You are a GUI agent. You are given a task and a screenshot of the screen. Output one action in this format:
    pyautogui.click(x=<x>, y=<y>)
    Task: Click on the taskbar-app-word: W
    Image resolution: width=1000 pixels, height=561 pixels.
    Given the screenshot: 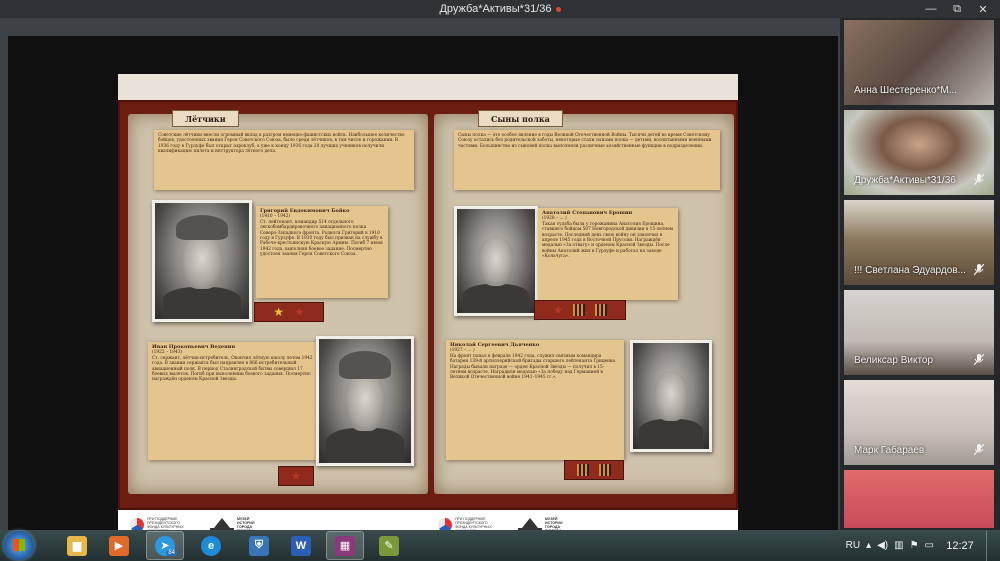 What is the action you would take?
    pyautogui.click(x=301, y=545)
    